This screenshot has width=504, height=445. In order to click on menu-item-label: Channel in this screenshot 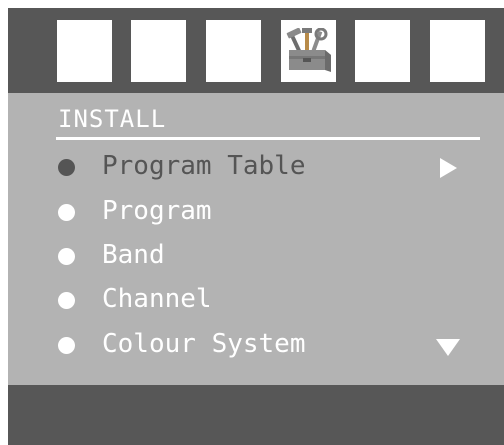, I will do `click(157, 299)`.